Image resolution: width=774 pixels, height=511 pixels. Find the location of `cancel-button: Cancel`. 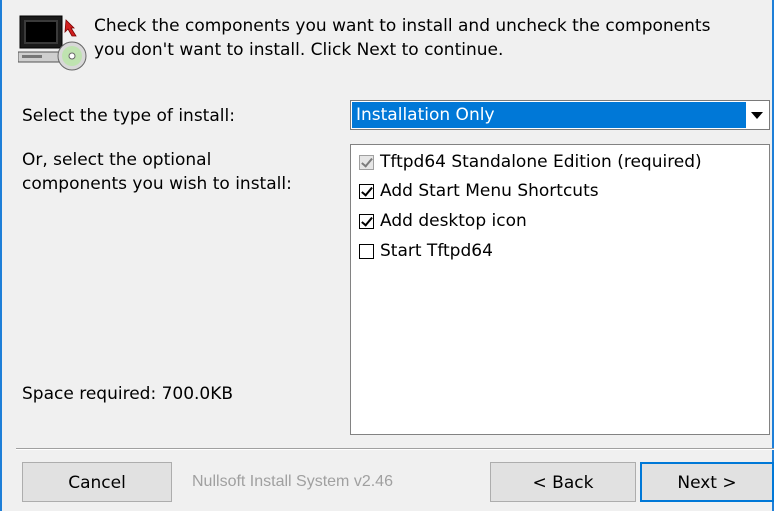

cancel-button: Cancel is located at coordinates (97, 482).